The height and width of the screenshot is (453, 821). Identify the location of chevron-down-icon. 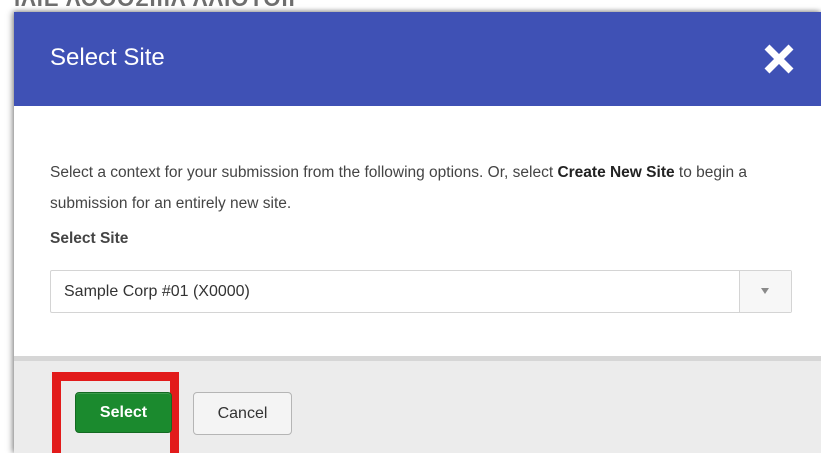
(765, 291).